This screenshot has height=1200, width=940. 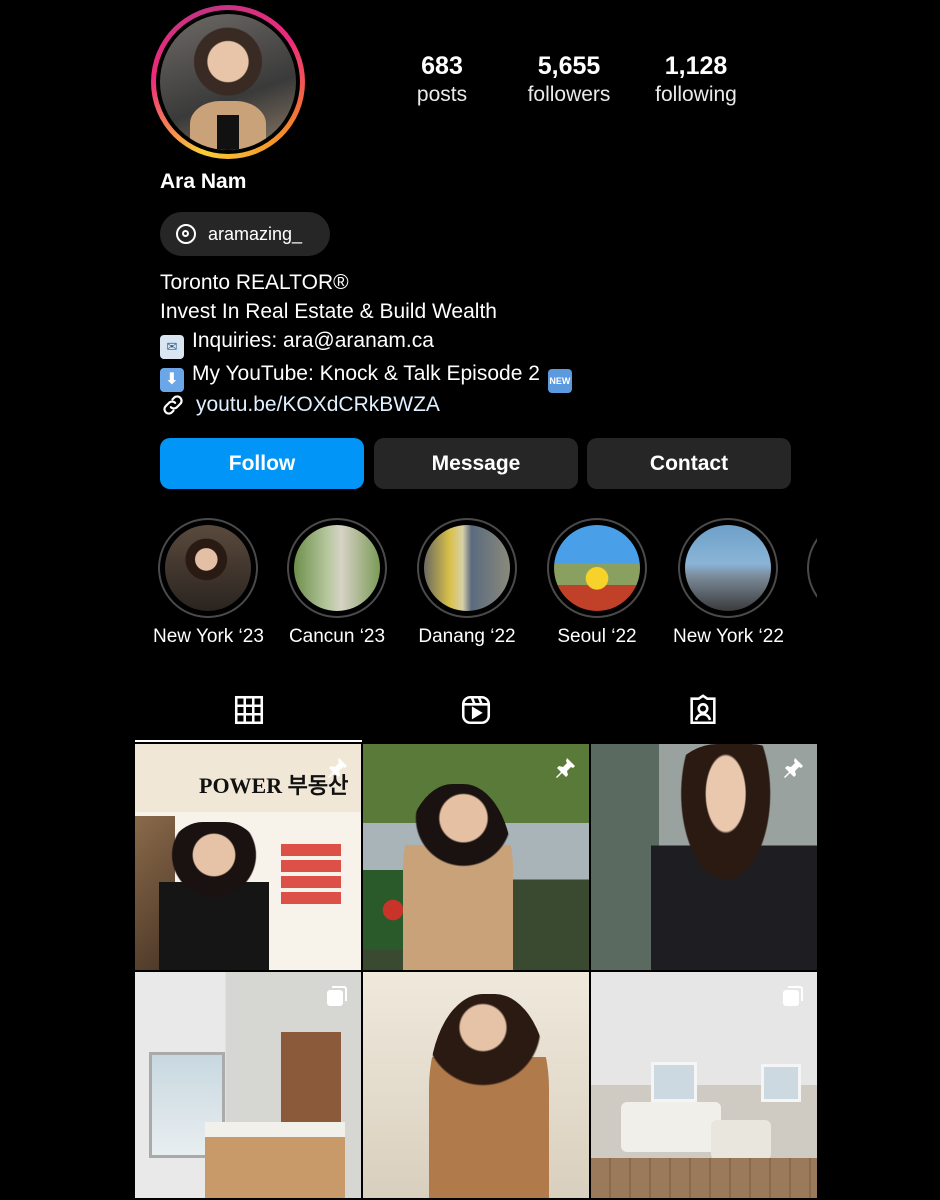 What do you see at coordinates (728, 636) in the screenshot?
I see `highlight-label: New York ‘22` at bounding box center [728, 636].